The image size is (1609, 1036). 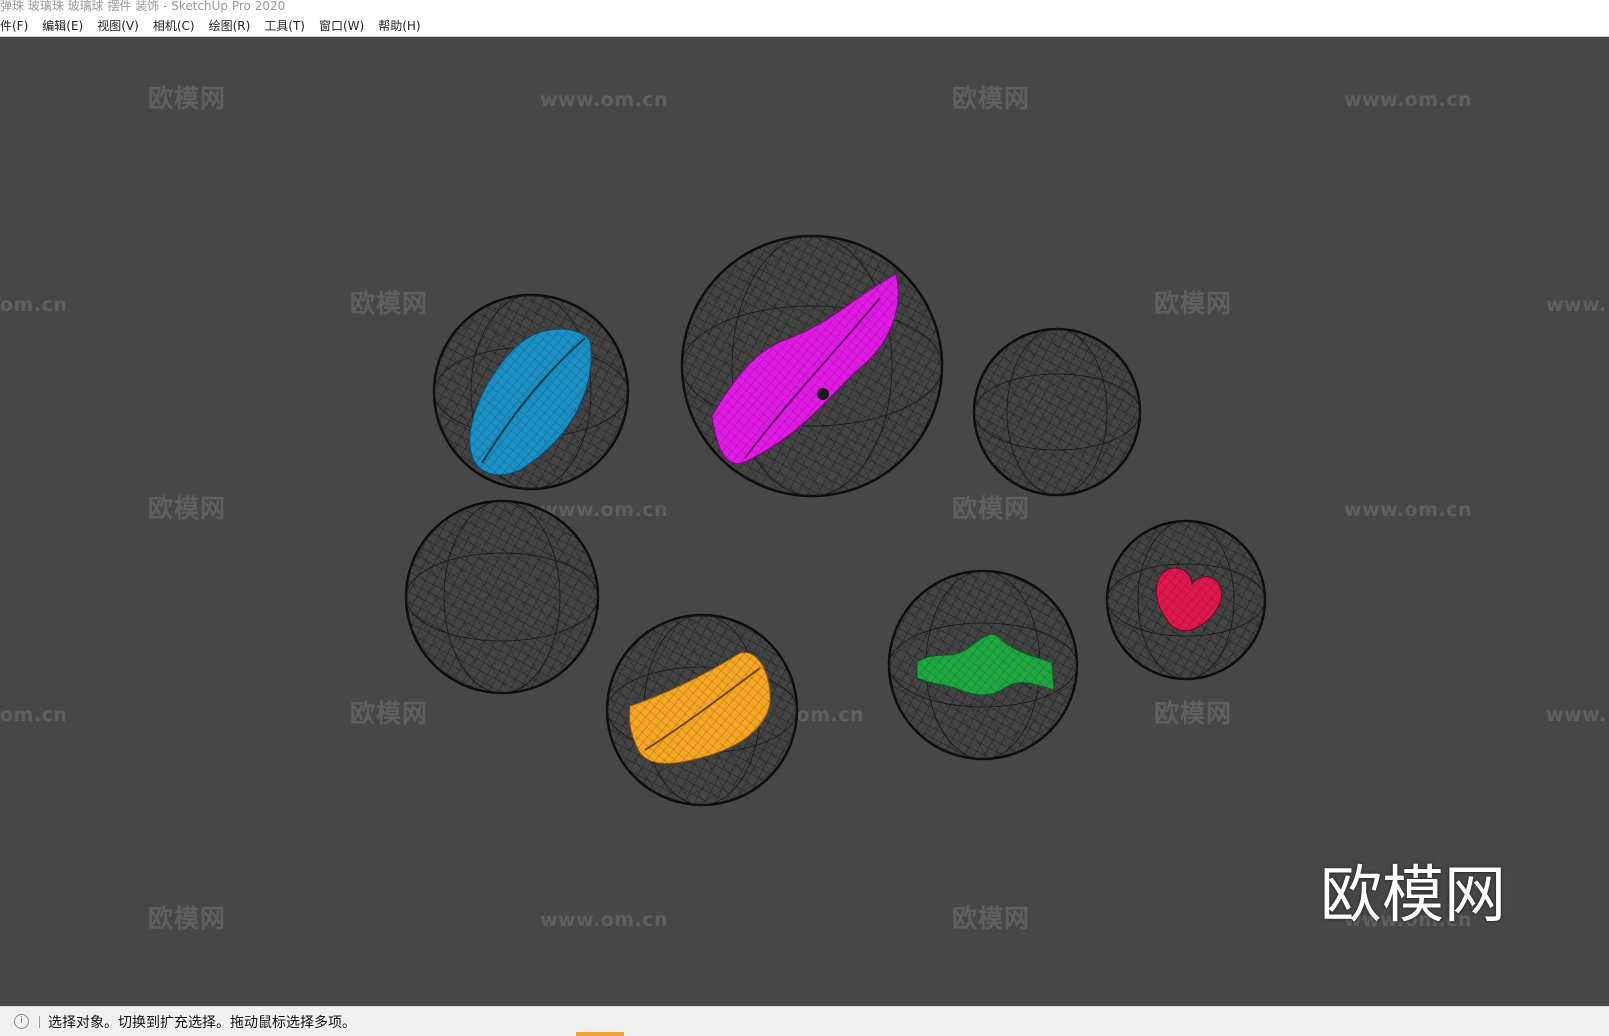 What do you see at coordinates (118, 25) in the screenshot?
I see `menu-view: 视图(V)` at bounding box center [118, 25].